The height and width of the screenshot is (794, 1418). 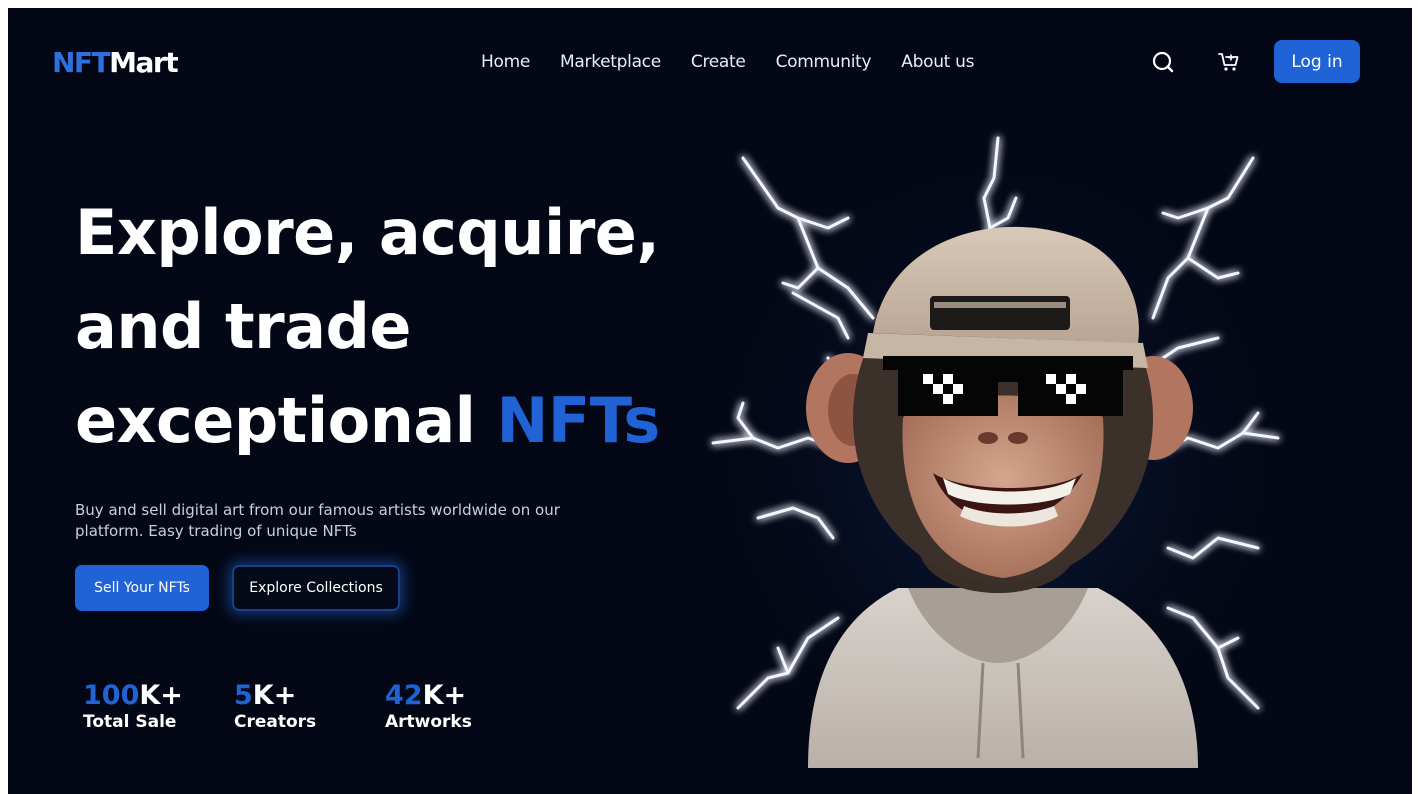 What do you see at coordinates (610, 62) in the screenshot?
I see `nav-marketplace: Marketplace` at bounding box center [610, 62].